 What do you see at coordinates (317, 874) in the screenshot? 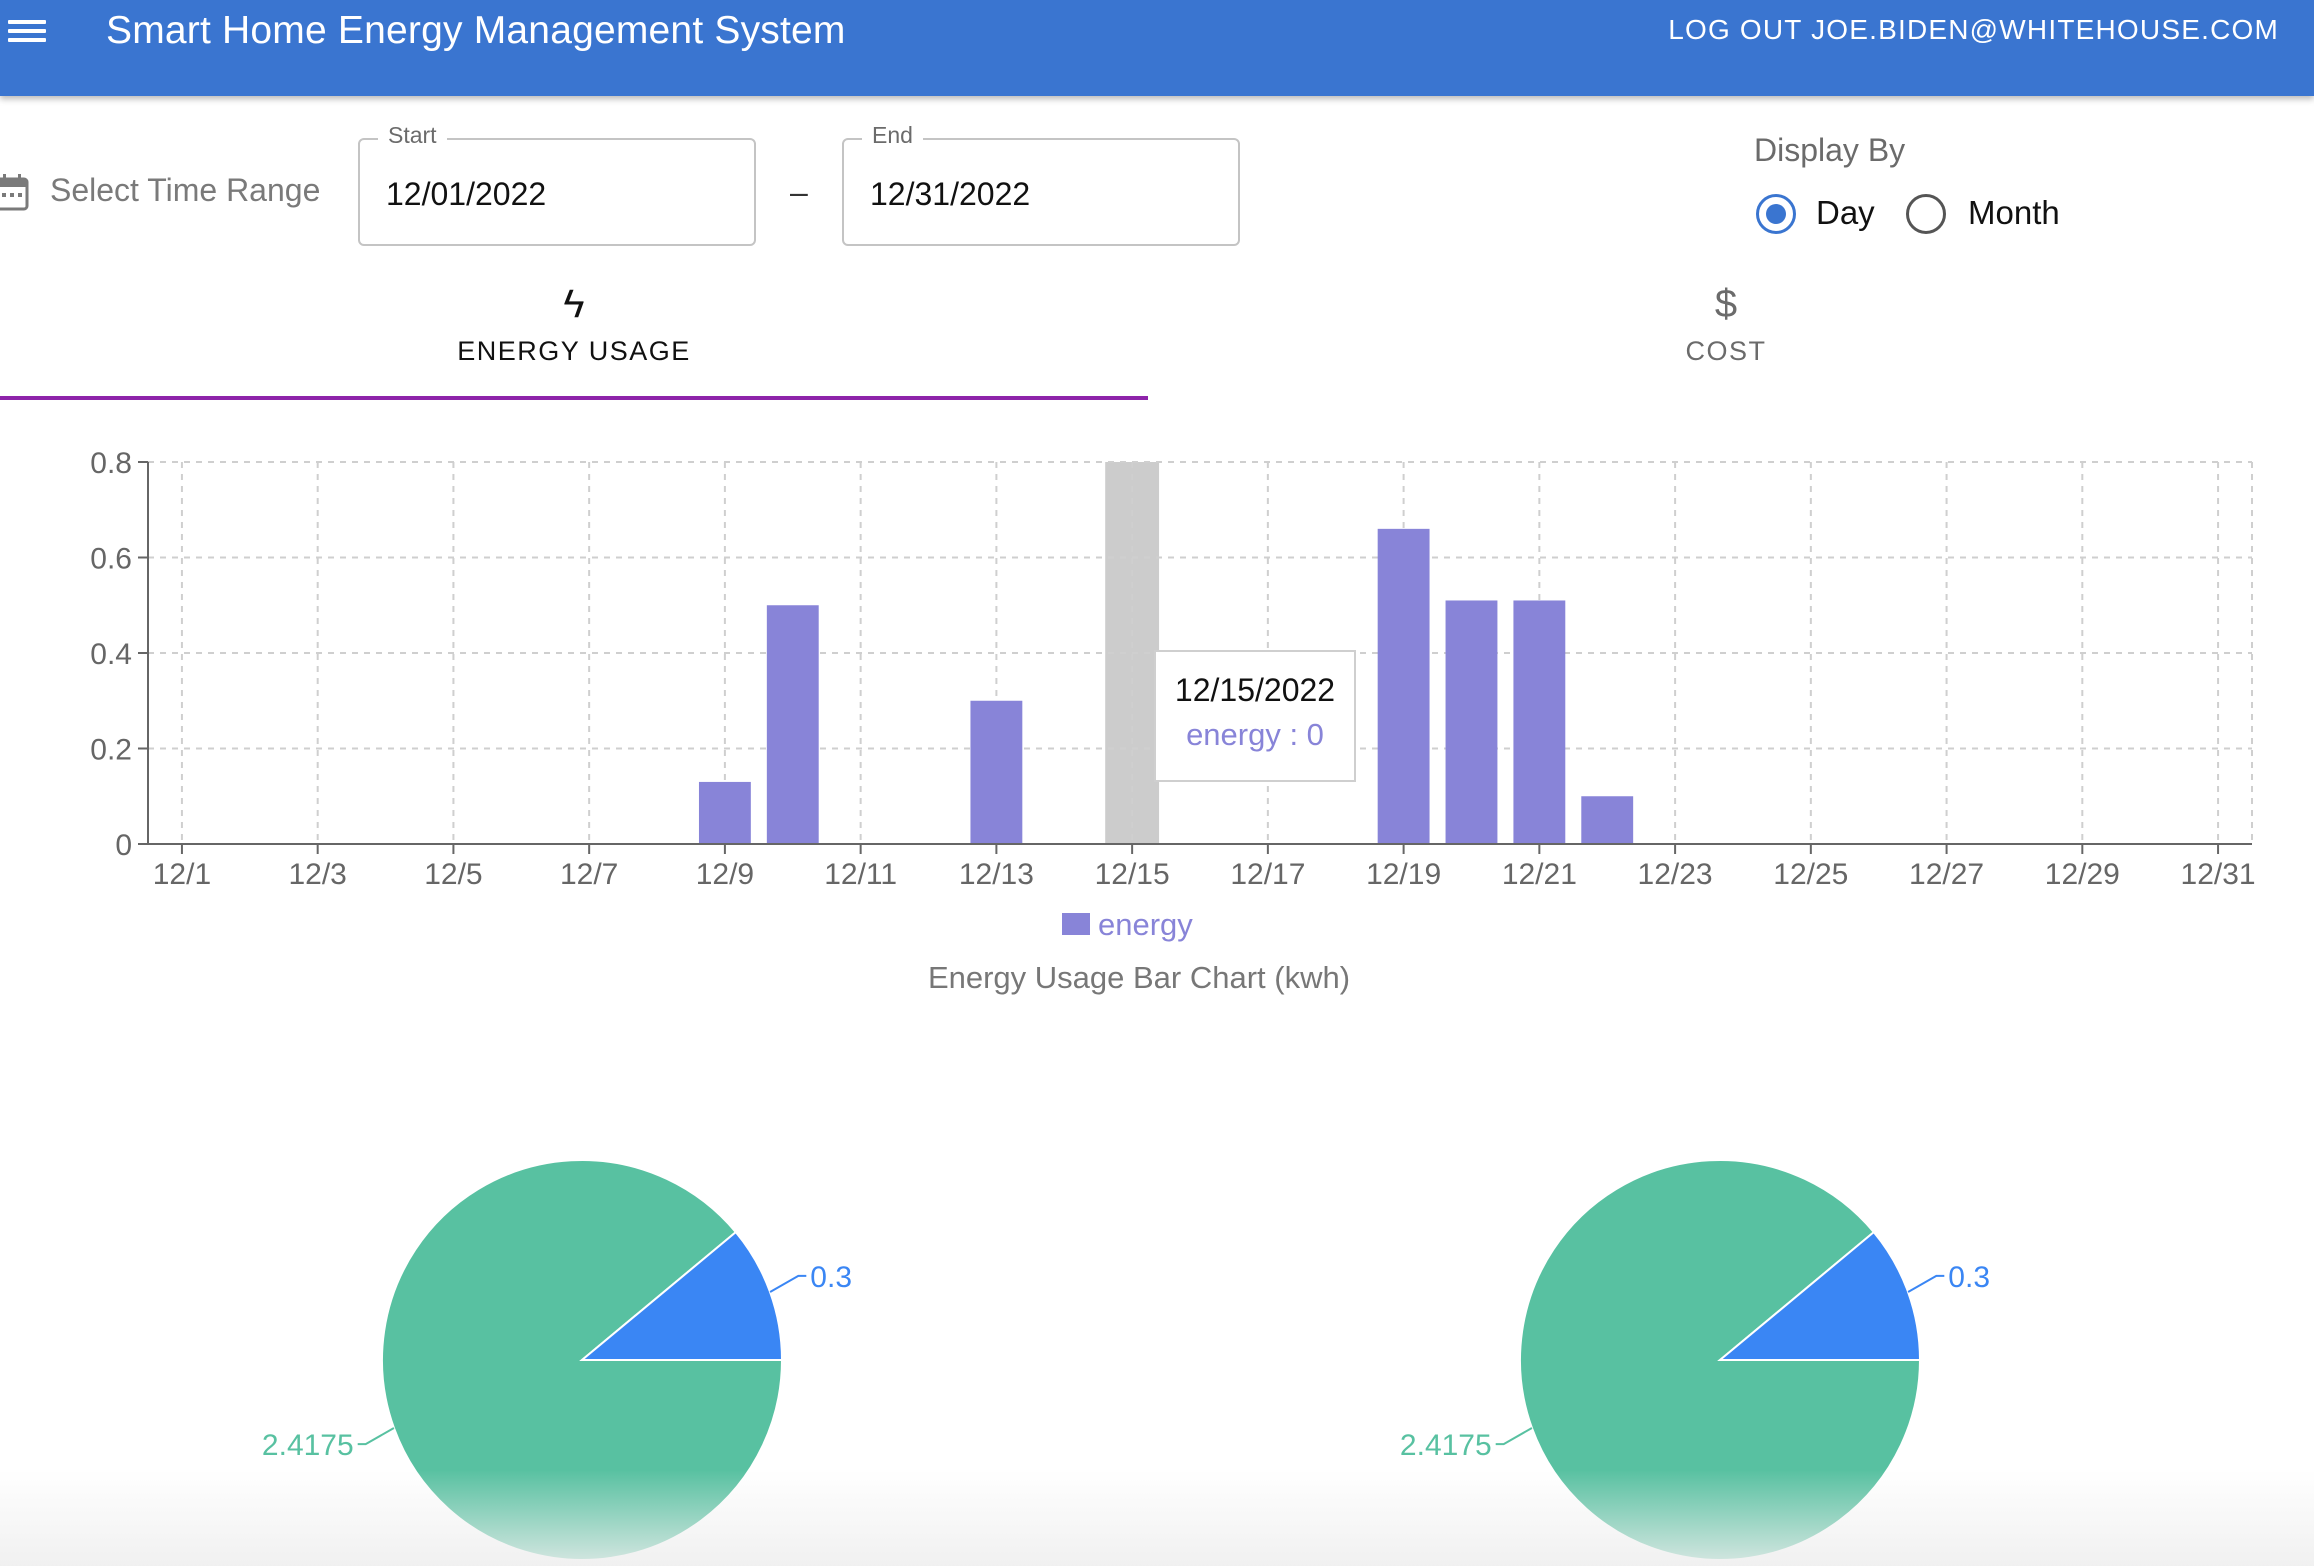
I see `x-tick-label: 12/3` at bounding box center [317, 874].